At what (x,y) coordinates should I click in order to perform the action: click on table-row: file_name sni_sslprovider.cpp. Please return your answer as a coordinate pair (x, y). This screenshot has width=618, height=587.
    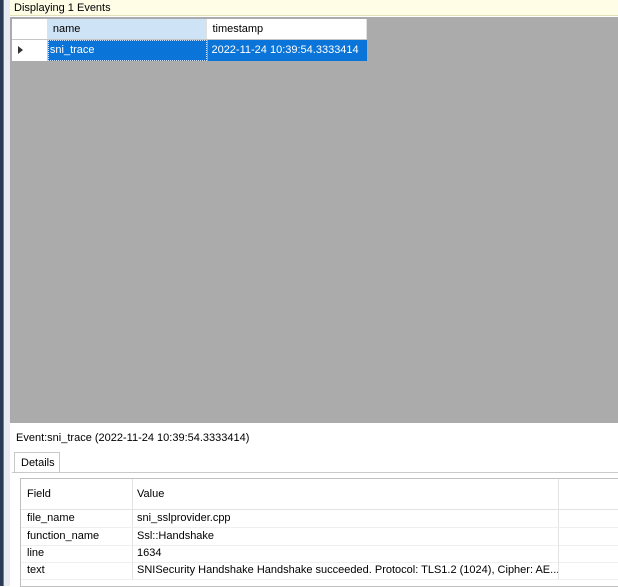
    Looking at the image, I should click on (319, 519).